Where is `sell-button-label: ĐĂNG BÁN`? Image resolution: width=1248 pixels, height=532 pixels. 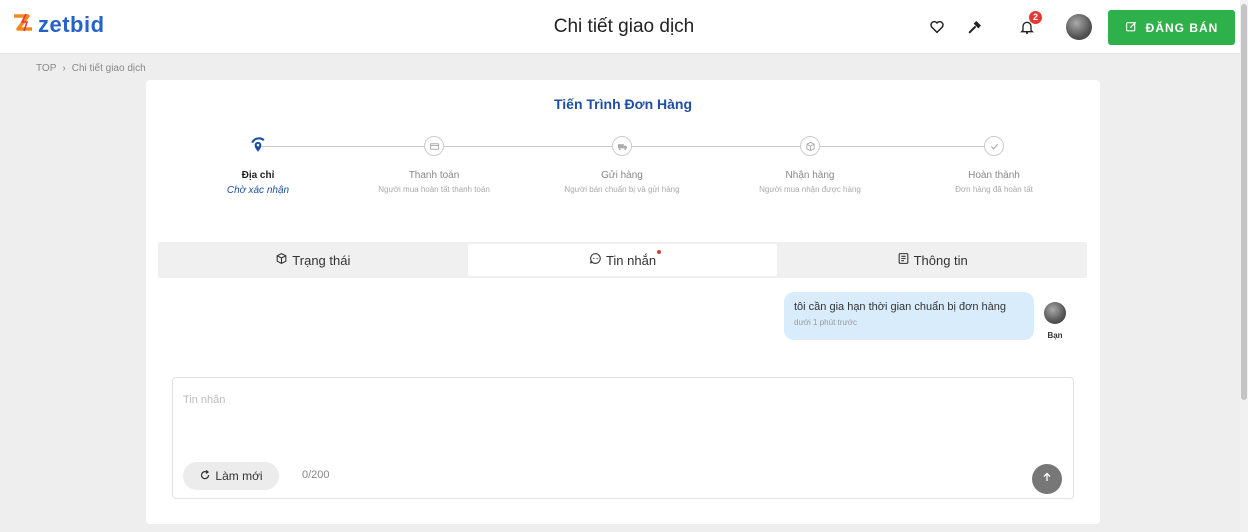
sell-button-label: ĐĂNG BÁN is located at coordinates (1182, 27).